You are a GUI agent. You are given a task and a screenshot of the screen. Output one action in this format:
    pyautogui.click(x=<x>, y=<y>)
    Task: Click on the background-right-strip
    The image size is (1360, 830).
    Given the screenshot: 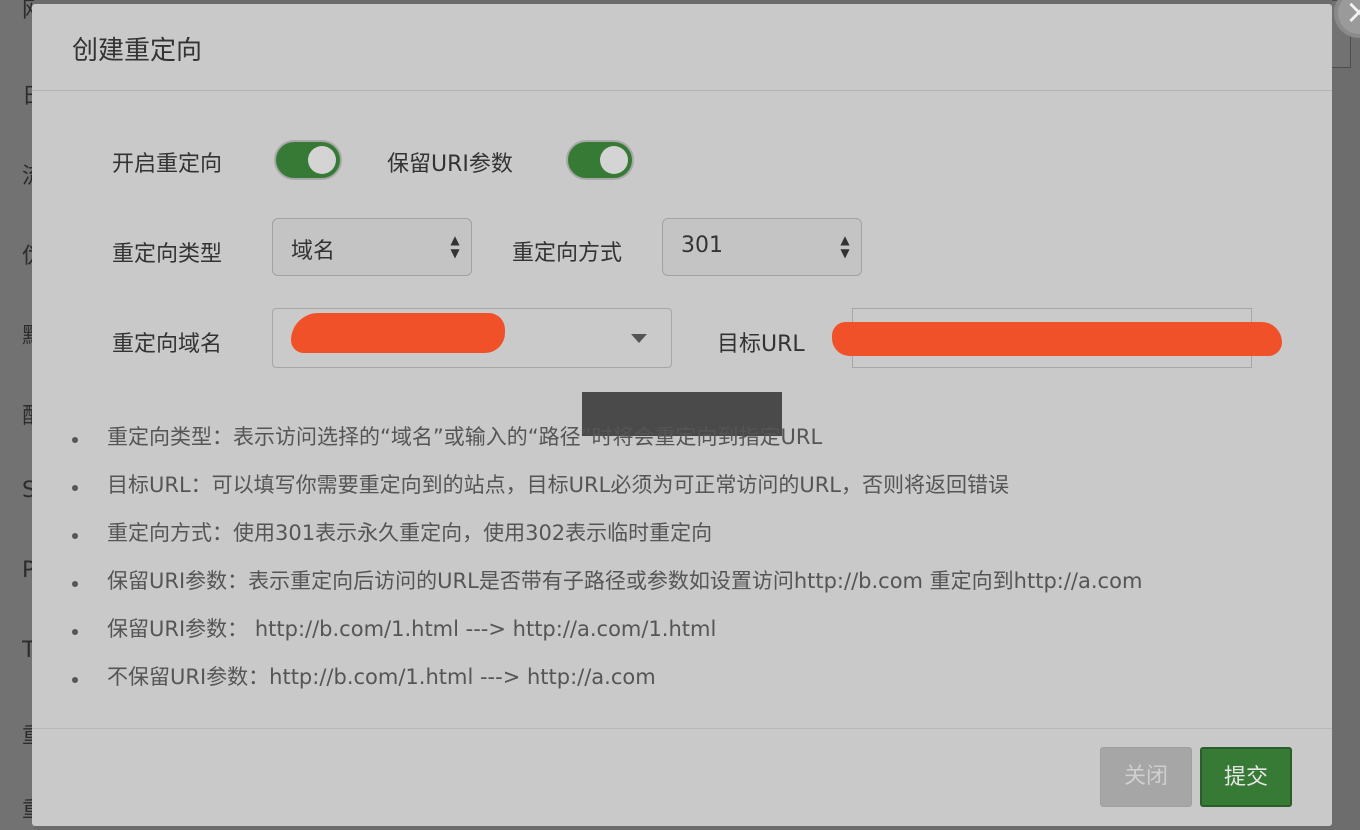 What is the action you would take?
    pyautogui.click(x=1346, y=415)
    